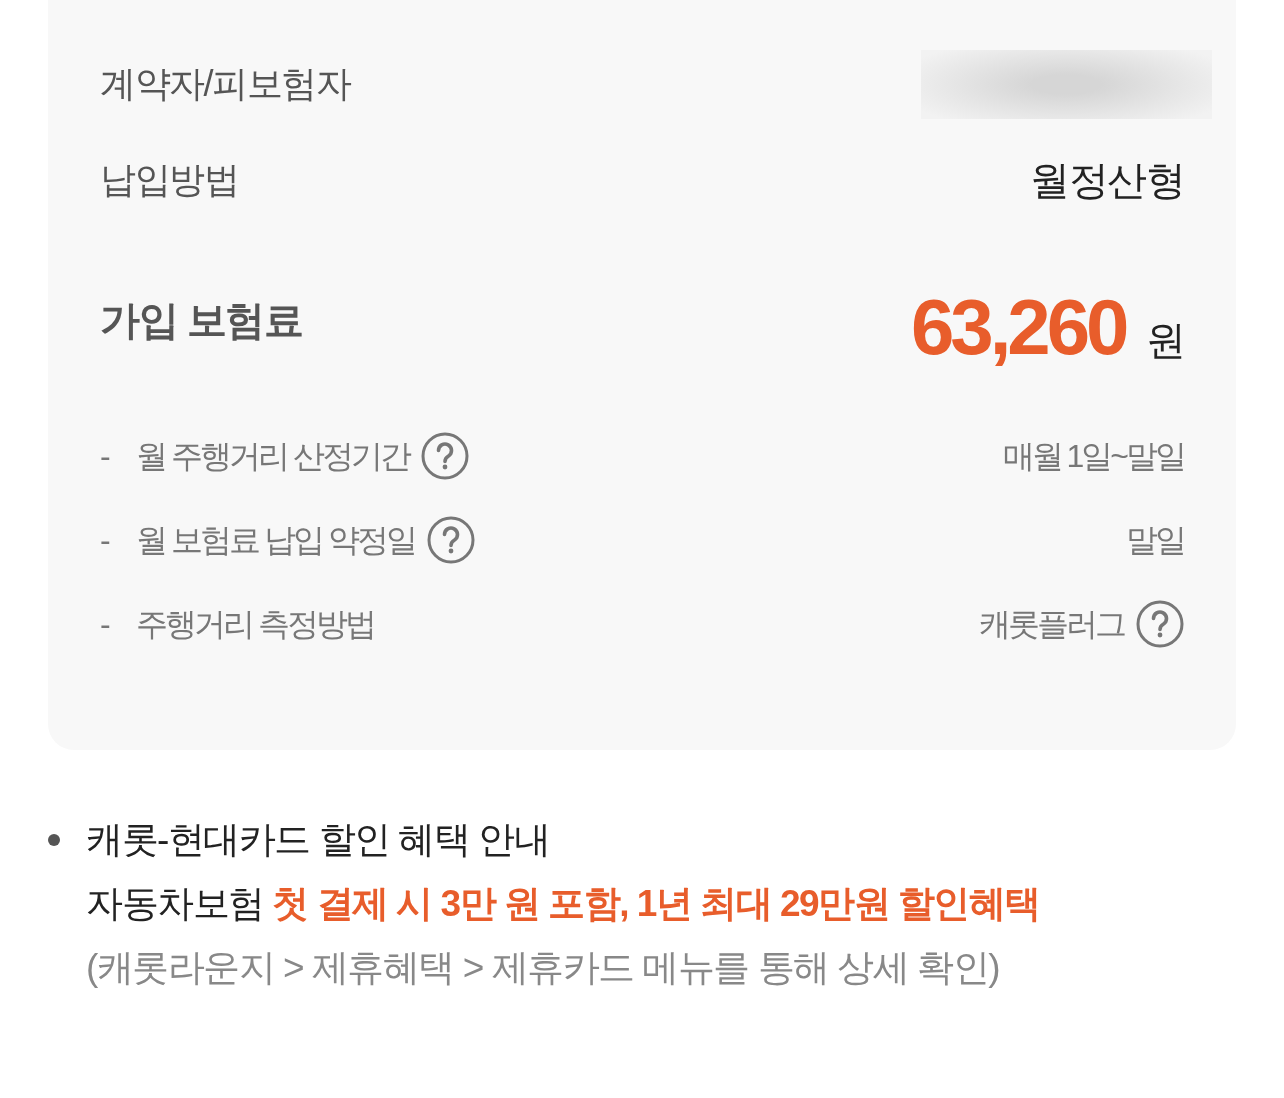 The image size is (1284, 1098). What do you see at coordinates (54, 840) in the screenshot?
I see `bullet-icon` at bounding box center [54, 840].